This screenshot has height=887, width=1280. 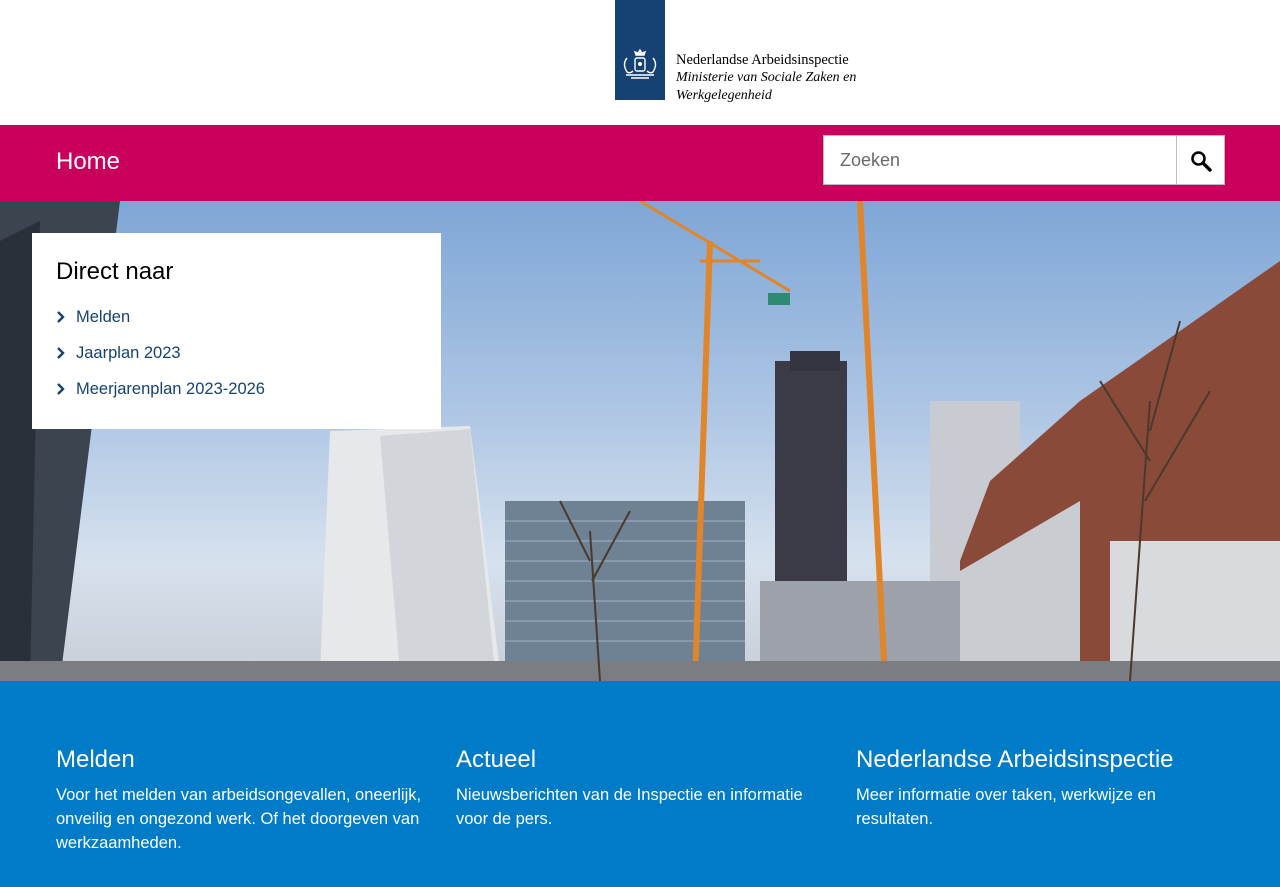 I want to click on list-item: Jaarplan 2023, so click(x=236, y=359).